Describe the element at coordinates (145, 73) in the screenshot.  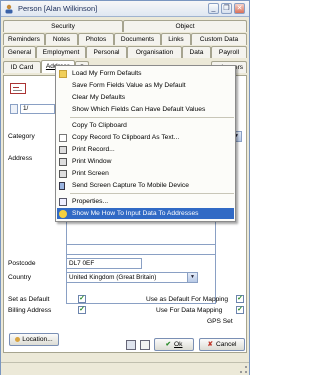
I see `menu-item-load-defaults: Load My Form Defaults` at that location.